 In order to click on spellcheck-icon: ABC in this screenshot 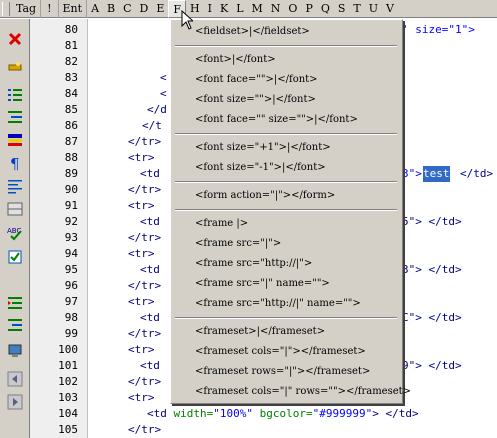, I will do `click(15, 233)`.